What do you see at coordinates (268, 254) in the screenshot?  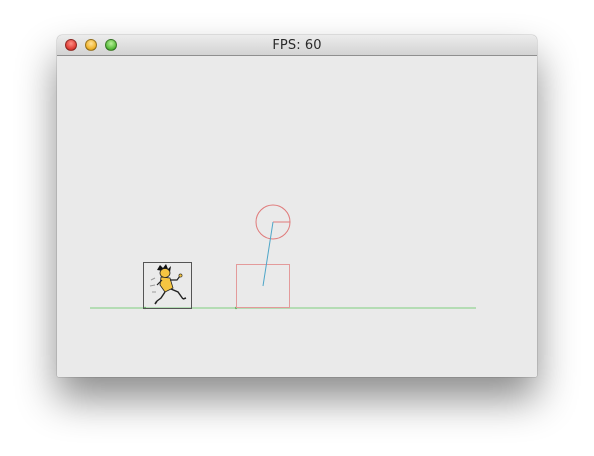 I see `pendulum-rod` at bounding box center [268, 254].